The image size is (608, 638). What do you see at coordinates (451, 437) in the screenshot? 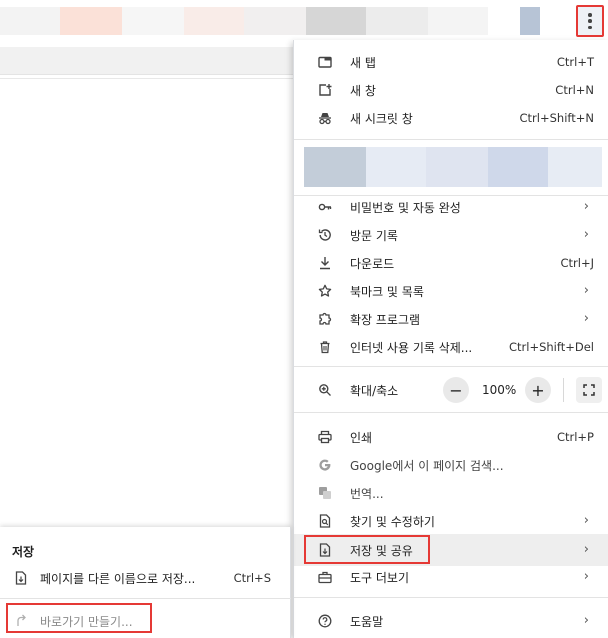
I see `menu-item-print: 인쇄 Ctrl+P` at bounding box center [451, 437].